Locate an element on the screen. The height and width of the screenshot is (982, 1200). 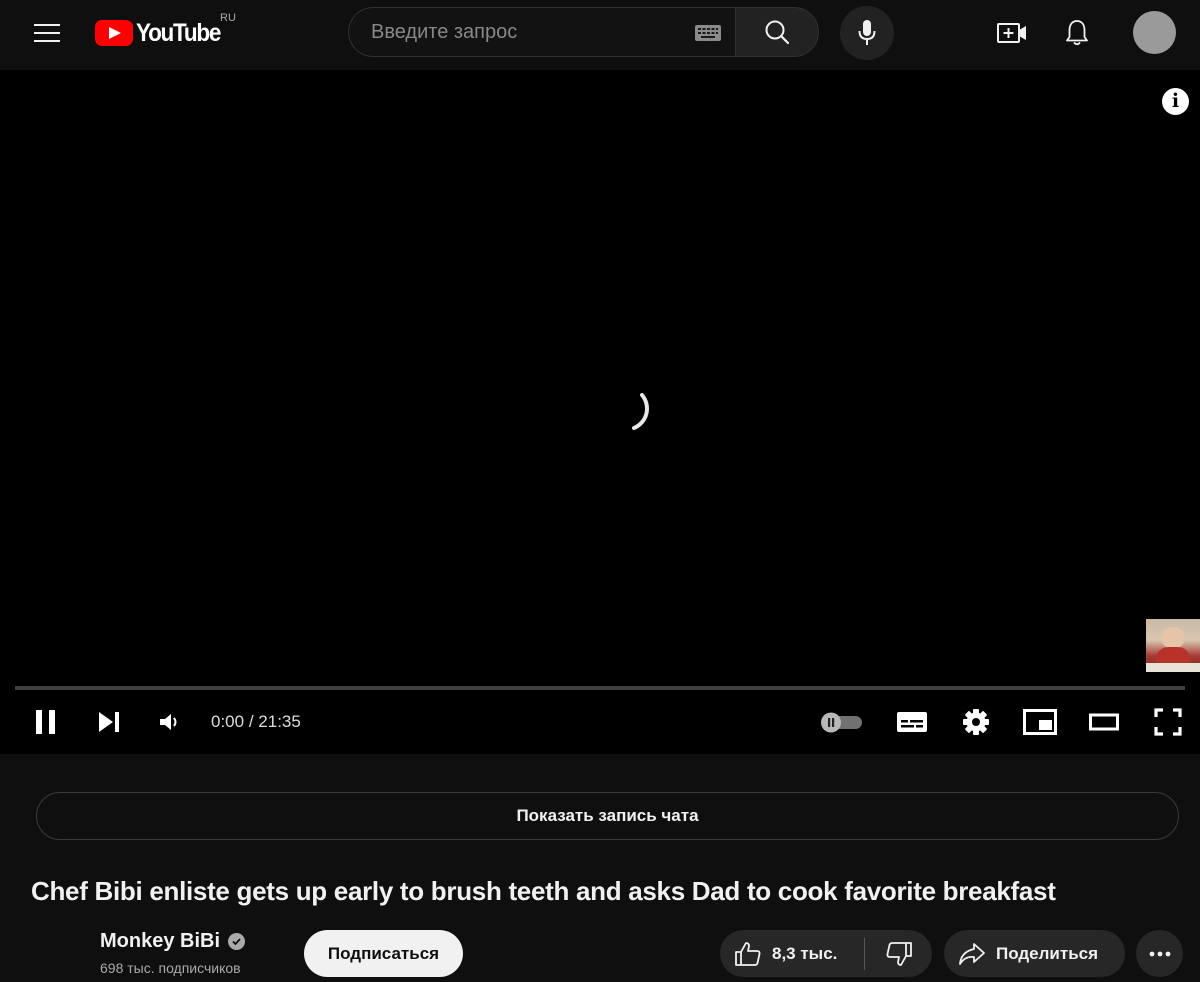
share-button: Поделиться is located at coordinates (1034, 953).